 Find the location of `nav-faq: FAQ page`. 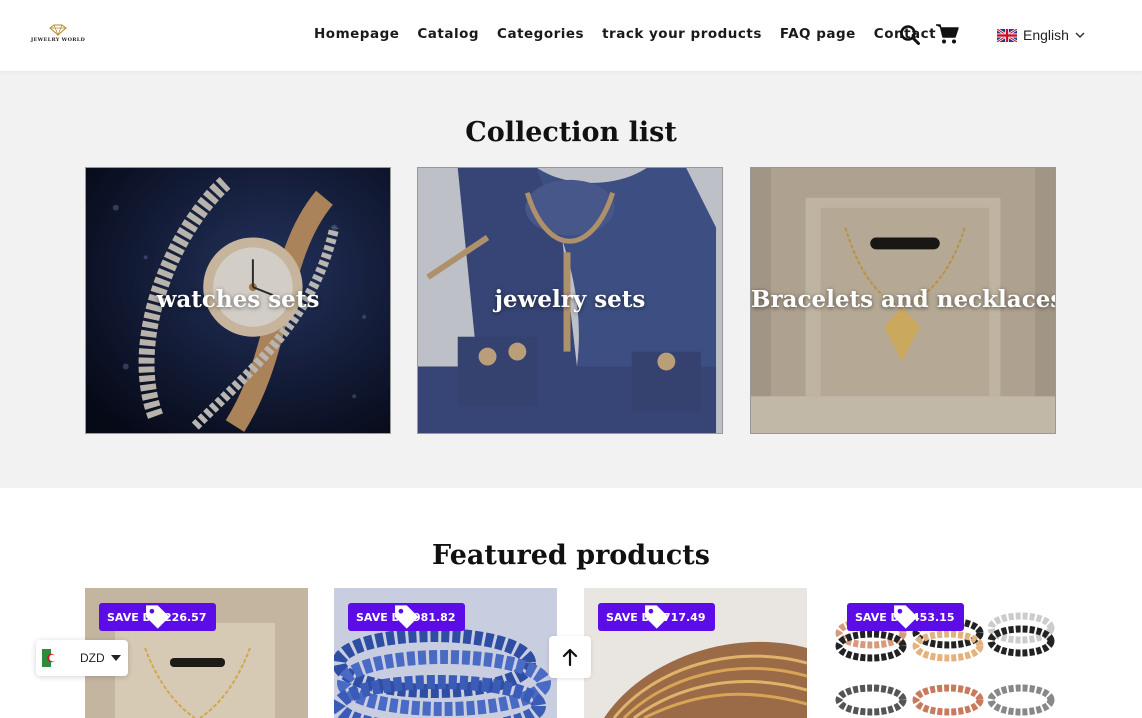

nav-faq: FAQ page is located at coordinates (818, 34).